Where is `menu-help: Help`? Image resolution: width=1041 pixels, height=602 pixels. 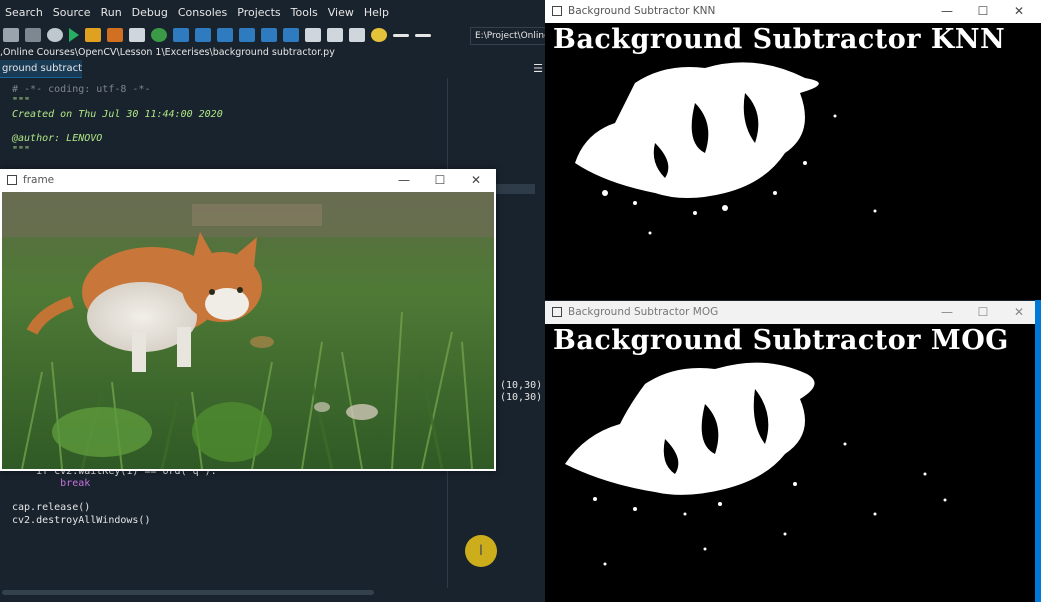 menu-help: Help is located at coordinates (376, 12).